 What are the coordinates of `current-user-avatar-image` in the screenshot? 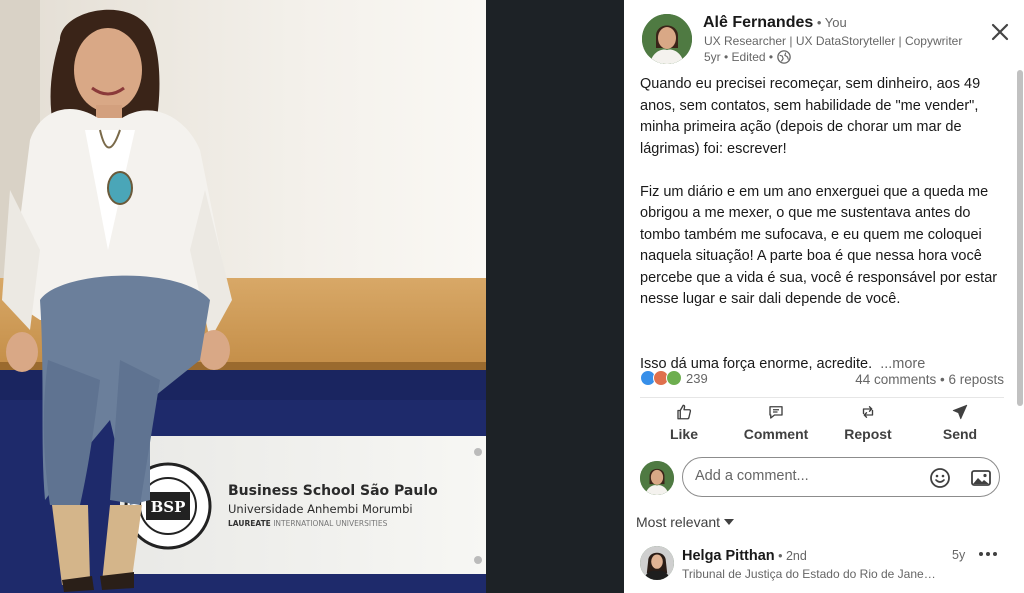 It's located at (657, 478).